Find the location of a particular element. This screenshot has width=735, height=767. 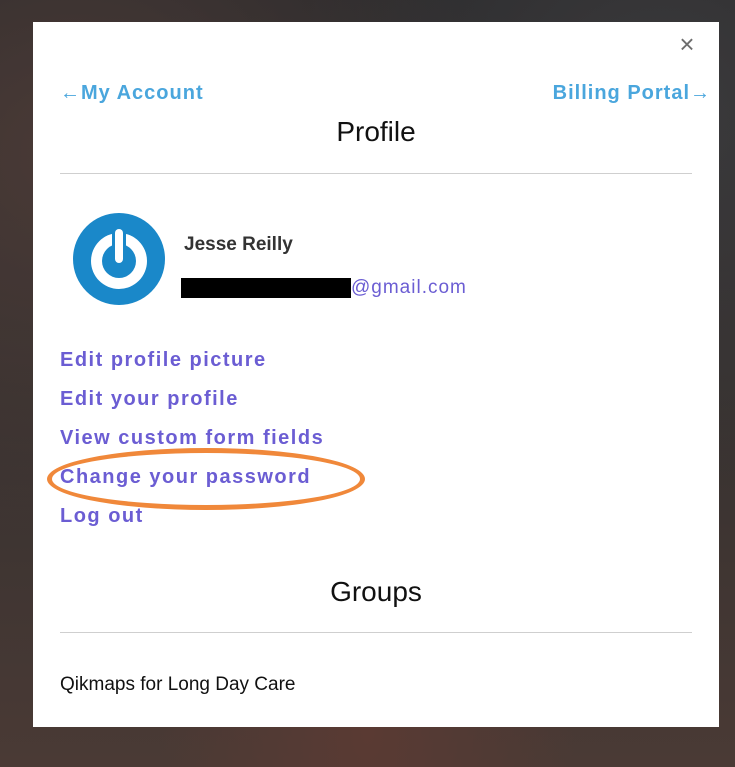

arrow-left-icon: ← is located at coordinates (70, 93).